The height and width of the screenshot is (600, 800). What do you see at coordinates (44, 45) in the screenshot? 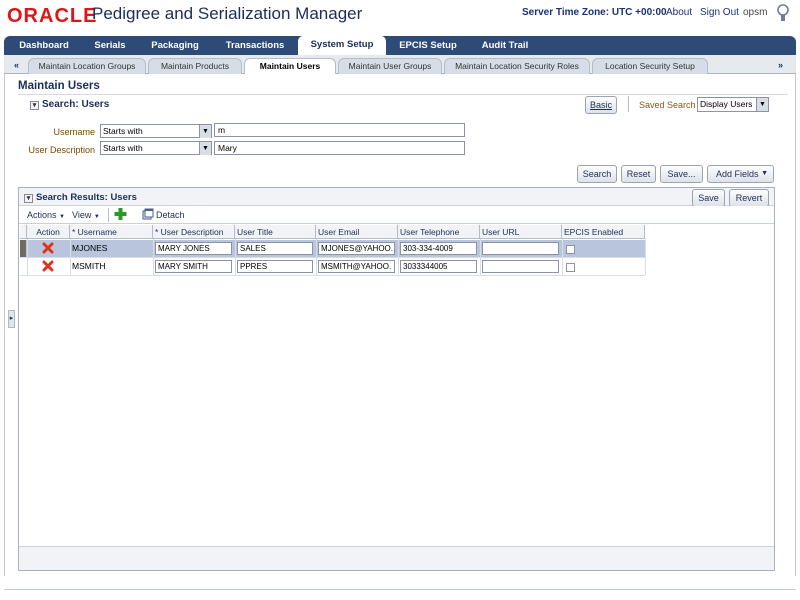
I see `tab-dashboard: Dashboard` at bounding box center [44, 45].